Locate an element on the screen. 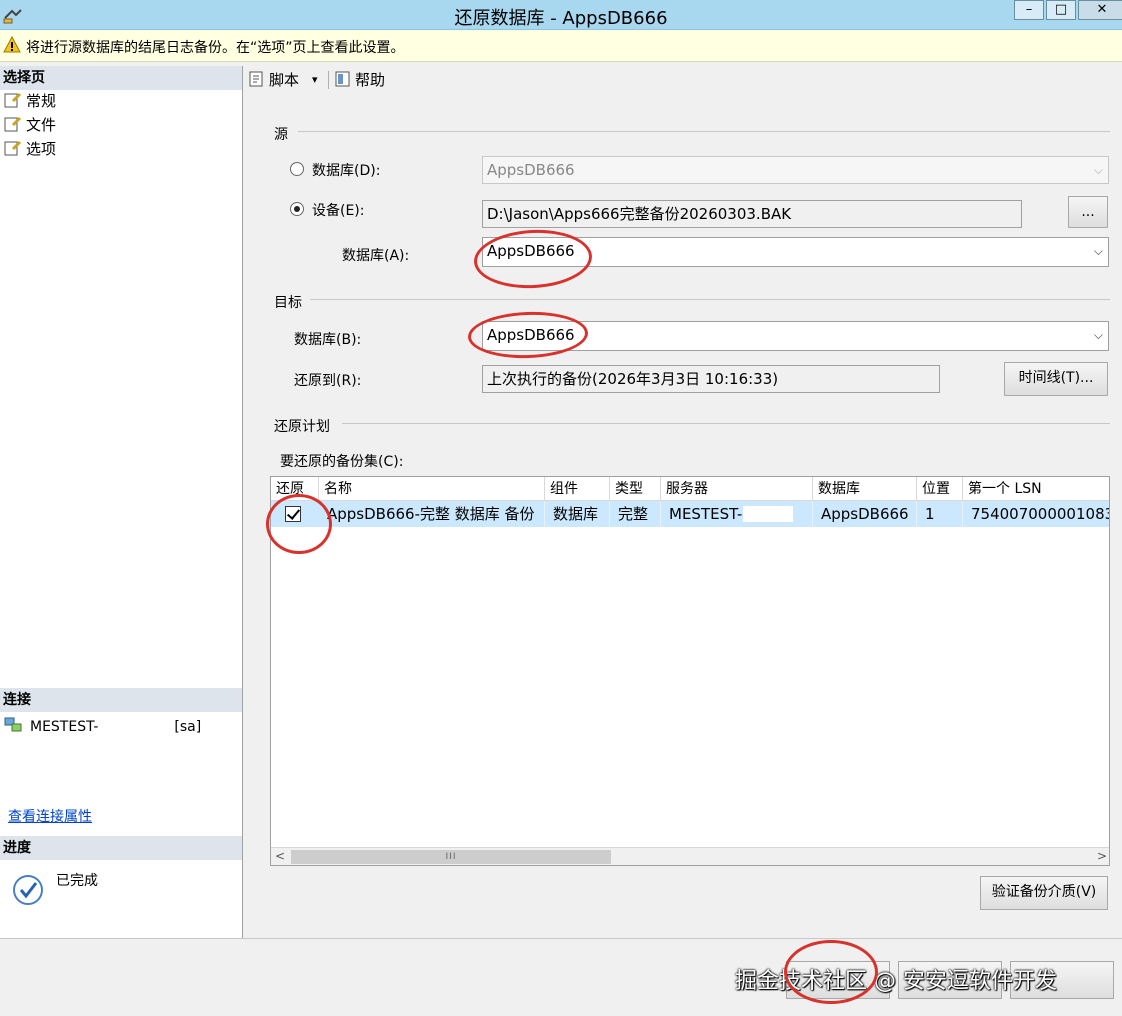 The width and height of the screenshot is (1122, 1016). restore-to-field: 上次执行的备份(2026年3月3日 10:16:33) is located at coordinates (711, 379).